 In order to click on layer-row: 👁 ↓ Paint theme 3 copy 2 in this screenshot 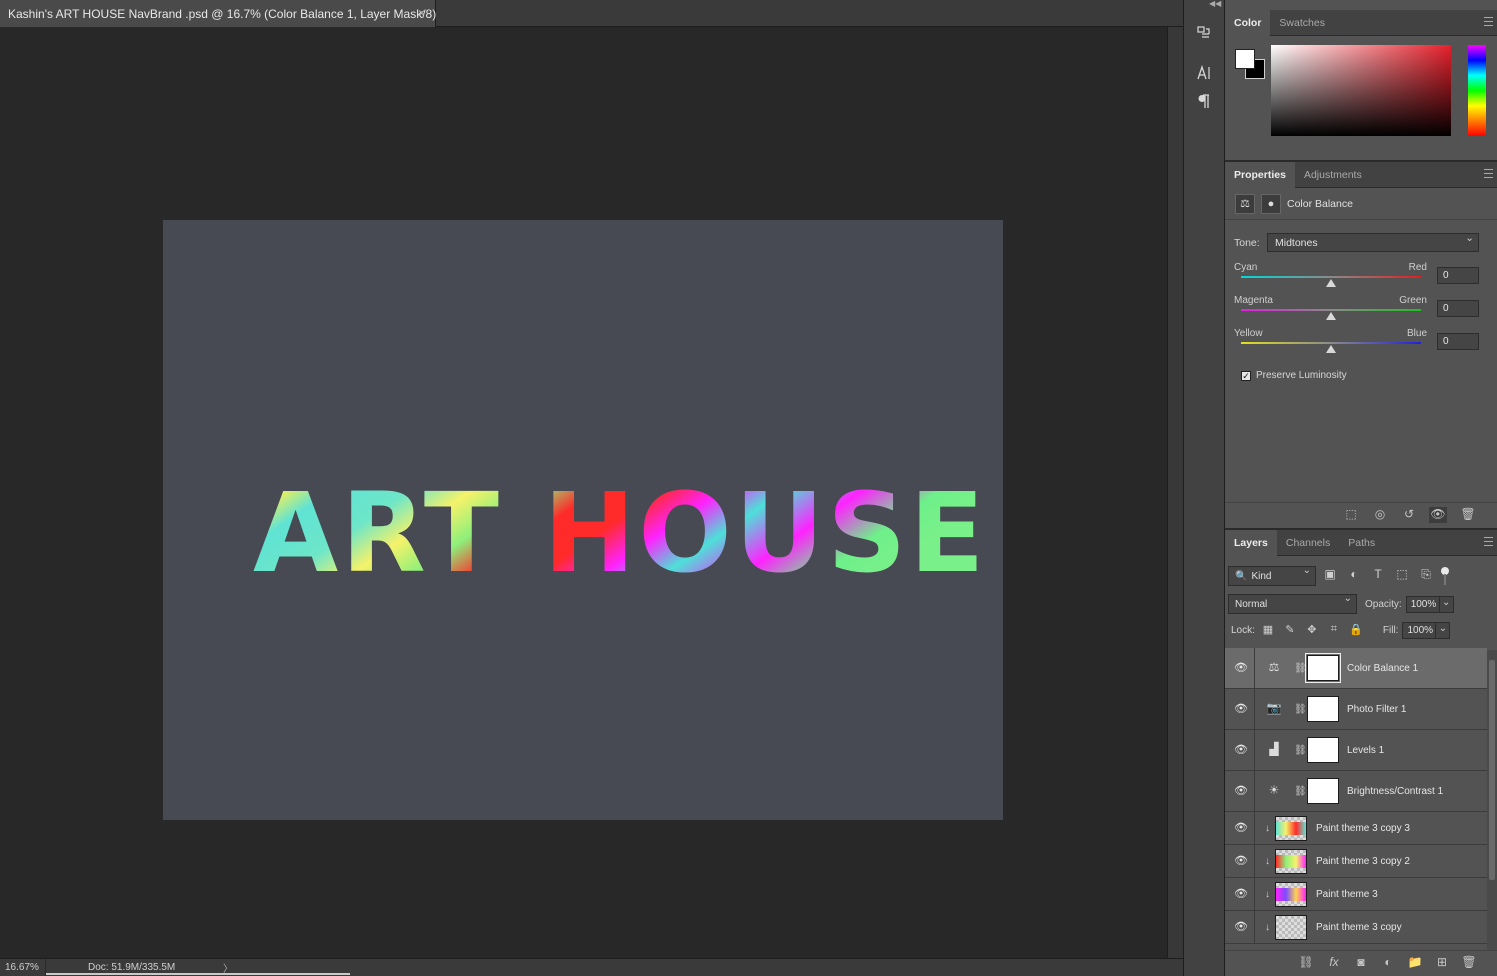, I will do `click(1356, 861)`.